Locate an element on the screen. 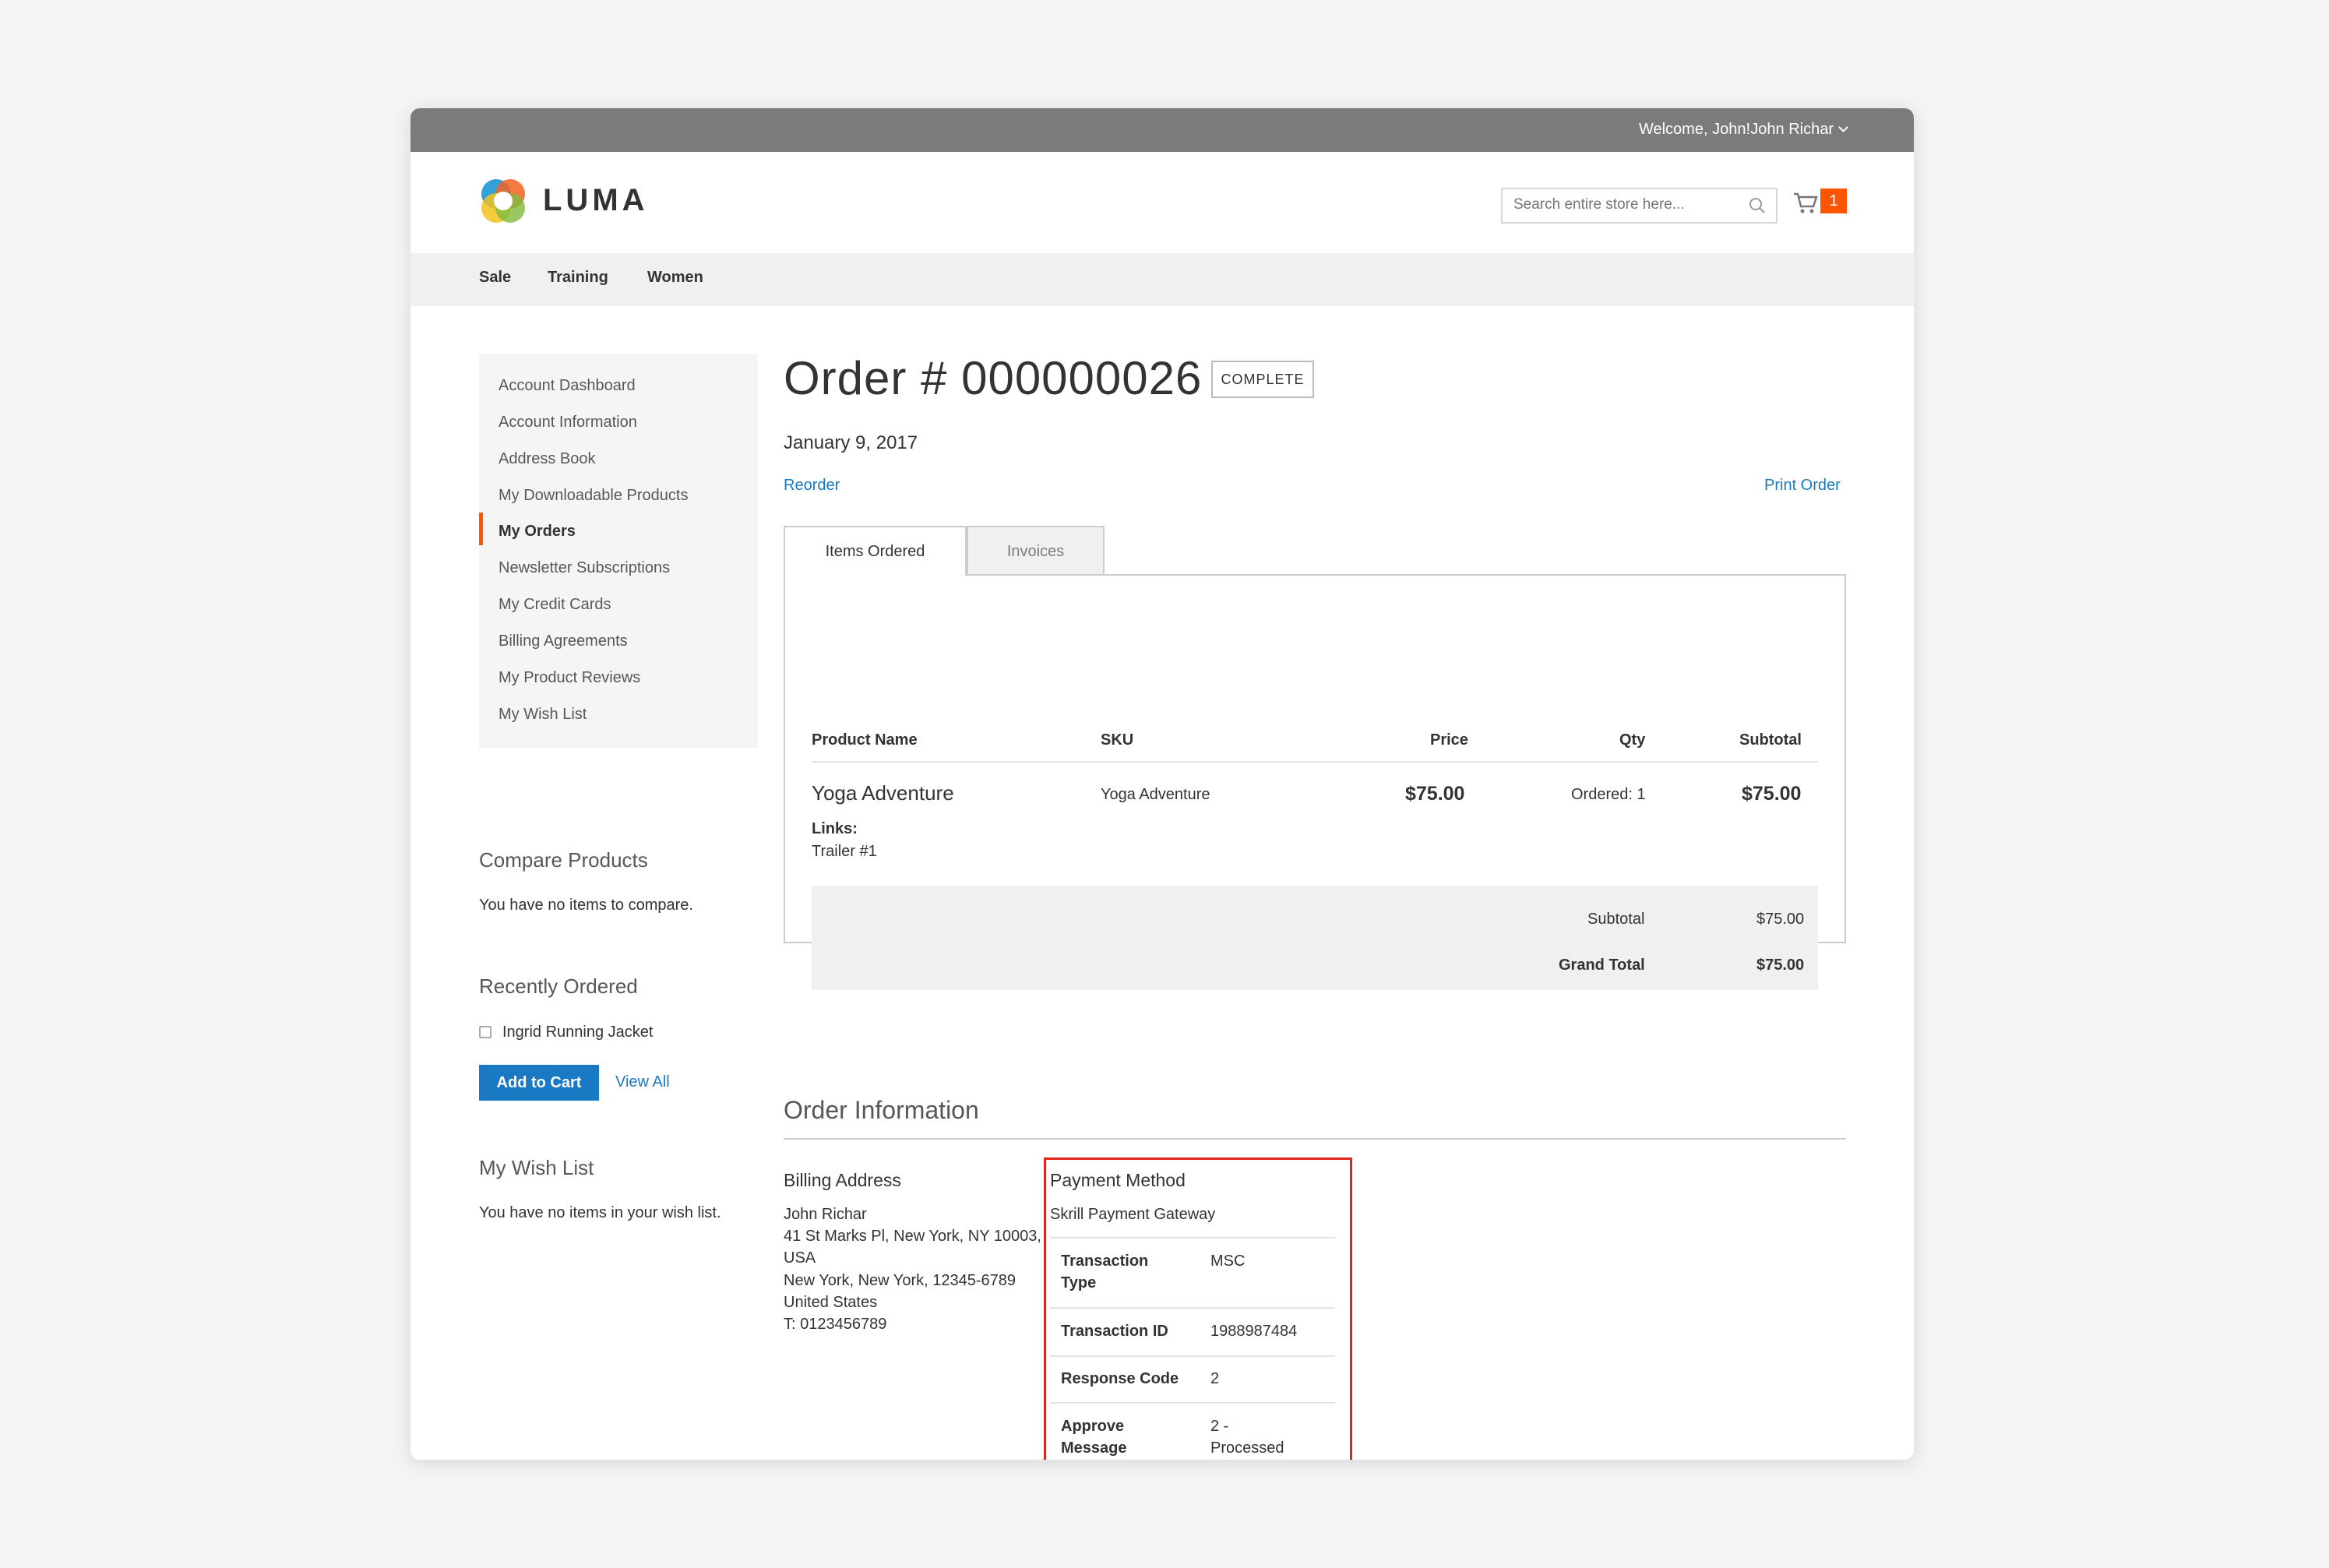  transaction-type-value: MSC is located at coordinates (1228, 1262).